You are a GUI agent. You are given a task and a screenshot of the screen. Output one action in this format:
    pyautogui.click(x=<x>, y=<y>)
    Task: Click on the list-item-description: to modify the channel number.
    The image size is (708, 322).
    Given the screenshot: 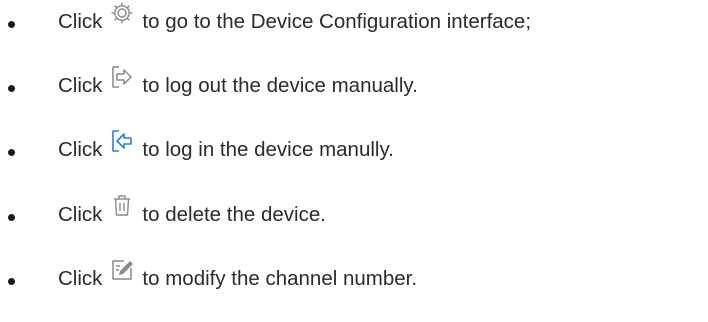 What is the action you would take?
    pyautogui.click(x=280, y=278)
    